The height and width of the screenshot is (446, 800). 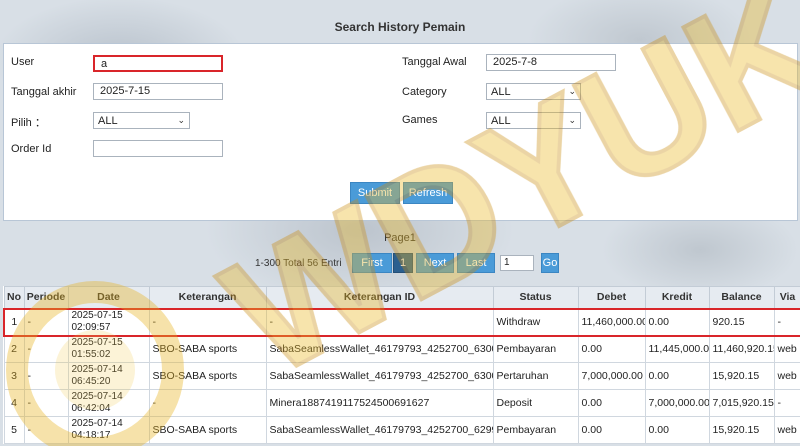 I want to click on refresh-button: Refresh, so click(x=428, y=193).